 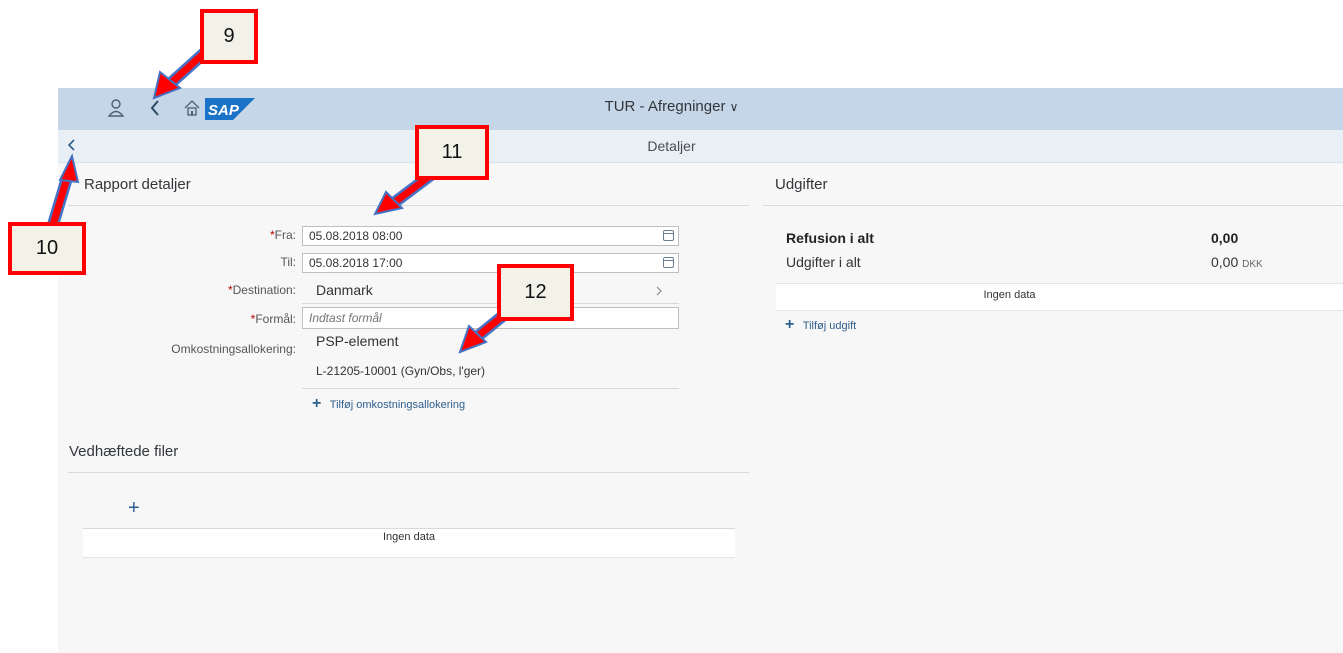 I want to click on callout-9: 9, so click(x=229, y=36).